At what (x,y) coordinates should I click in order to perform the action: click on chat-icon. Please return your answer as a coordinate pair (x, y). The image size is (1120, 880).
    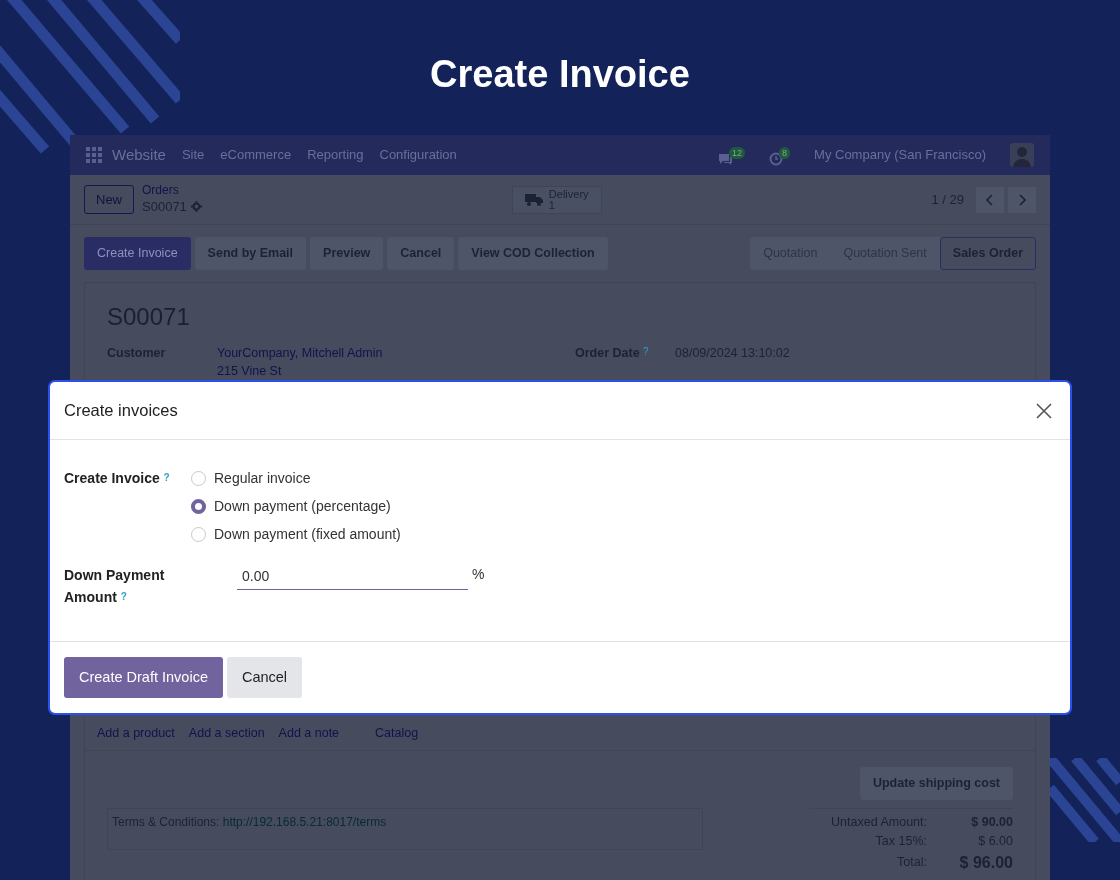
    Looking at the image, I should click on (725, 158).